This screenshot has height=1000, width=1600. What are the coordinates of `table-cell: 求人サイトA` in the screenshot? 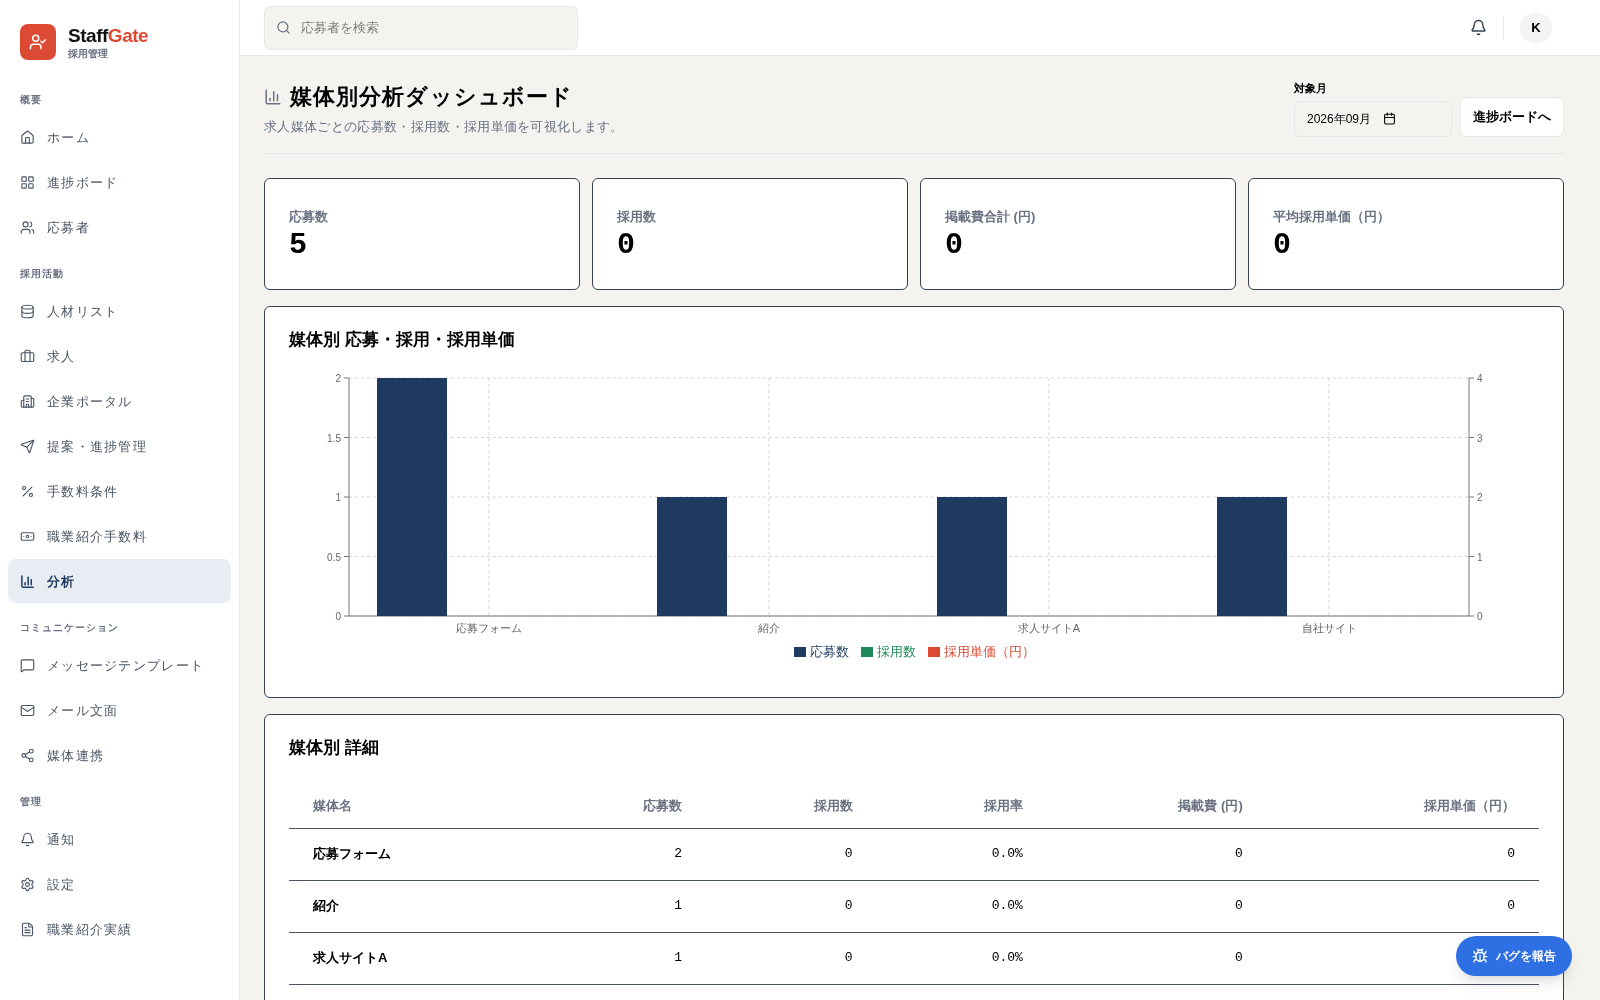 It's located at (412, 958).